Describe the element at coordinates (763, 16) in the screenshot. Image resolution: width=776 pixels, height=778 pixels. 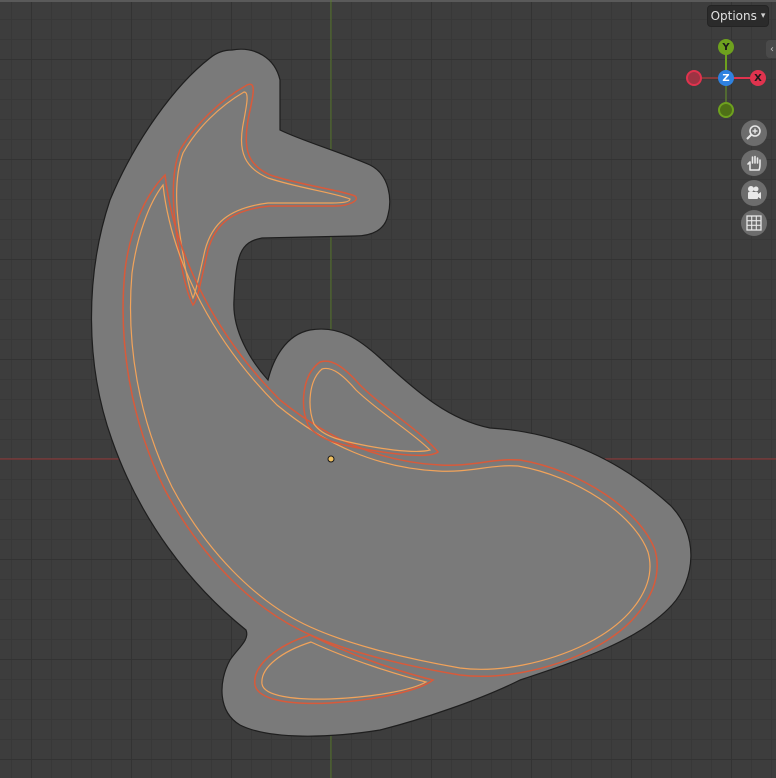
I see `chevron-down-icon: ▾` at that location.